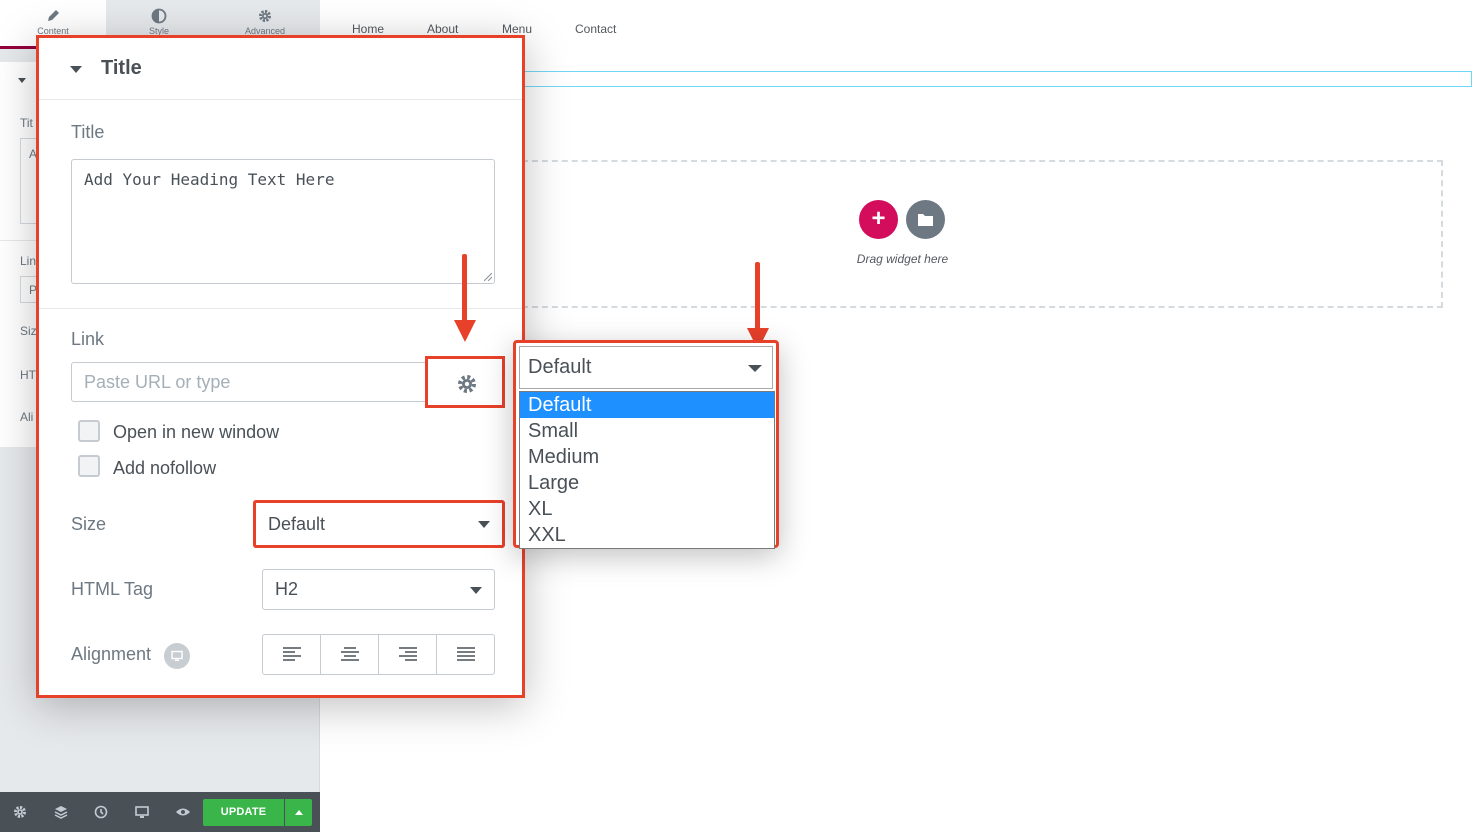 Image resolution: width=1484 pixels, height=832 pixels. Describe the element at coordinates (560, 367) in the screenshot. I see `size-dropdown-value: Default` at that location.